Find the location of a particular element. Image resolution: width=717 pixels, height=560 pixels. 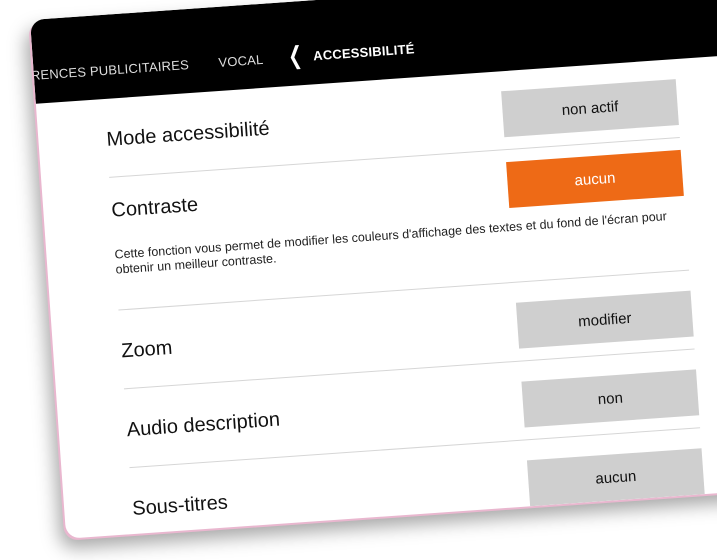

breadcrumb-vocal: VOCAL is located at coordinates (241, 61).